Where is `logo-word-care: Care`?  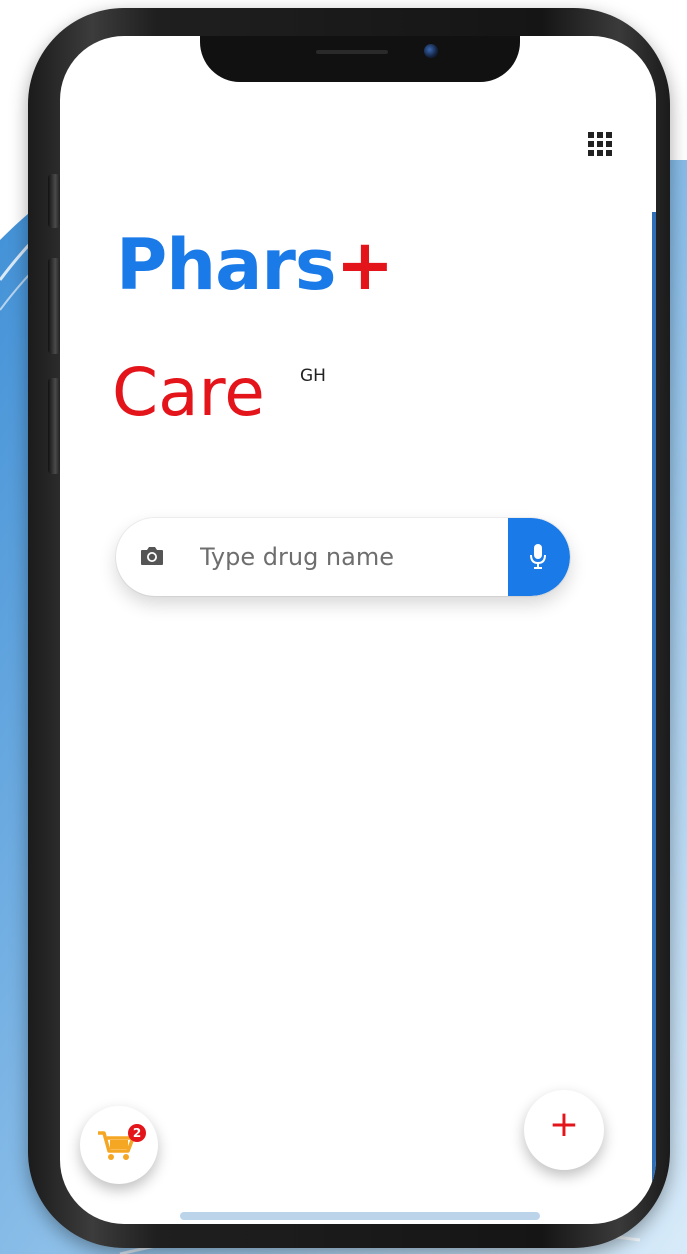 logo-word-care: Care is located at coordinates (188, 392).